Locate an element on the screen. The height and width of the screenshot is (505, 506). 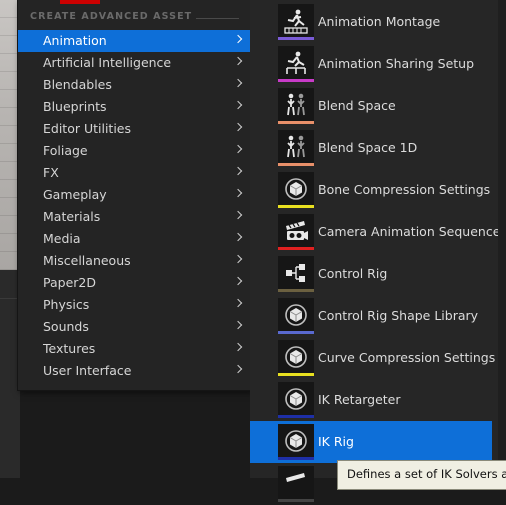
asset-item-bone-compression-settings: Bone Compression Settings is located at coordinates (374, 190).